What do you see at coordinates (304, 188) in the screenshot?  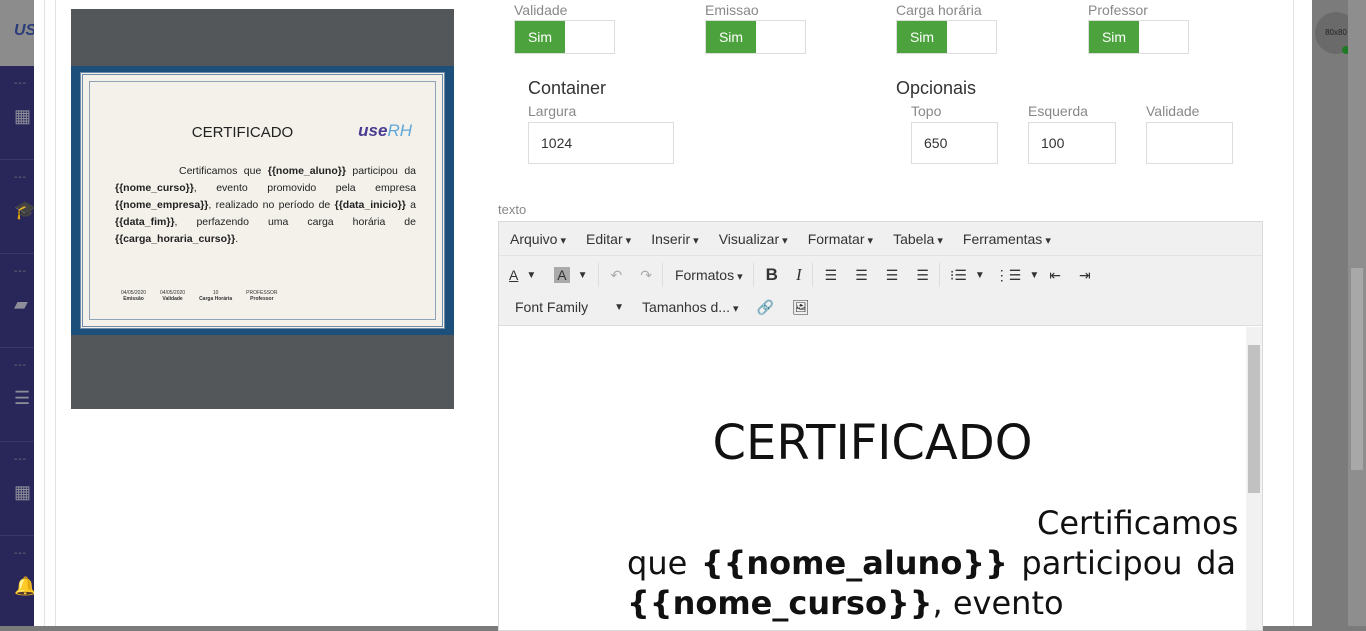 I see `text-segment: , evento promovido pela empresa` at bounding box center [304, 188].